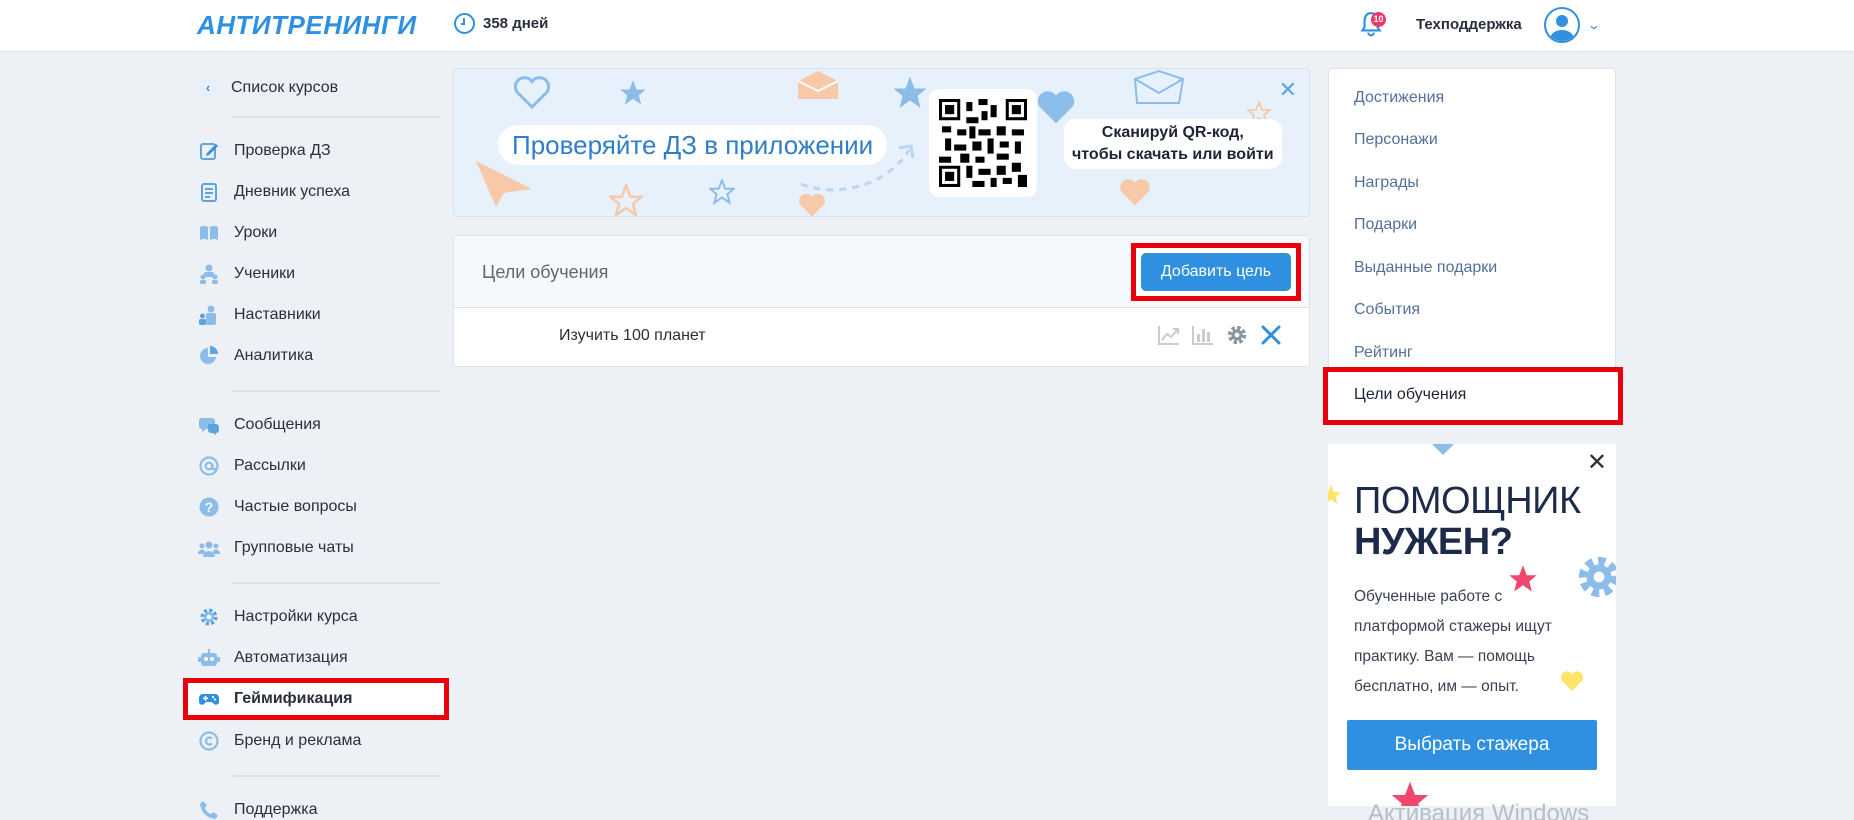 Image resolution: width=1854 pixels, height=820 pixels. Describe the element at coordinates (818, 85) in the screenshot. I see `envelope-decoration` at that location.